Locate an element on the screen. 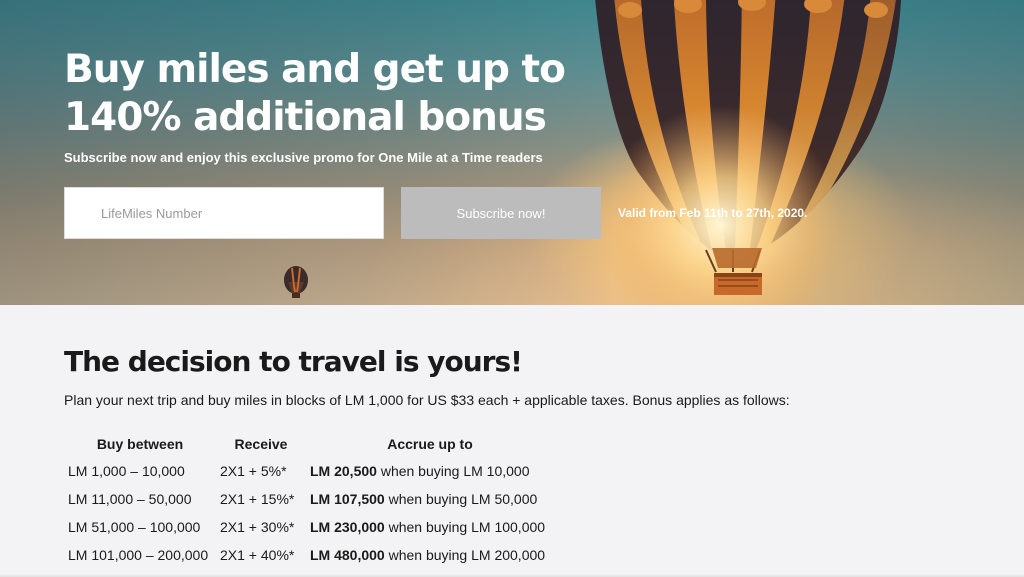 This screenshot has width=1024, height=577. header-accrue-up-to: Accrue up to is located at coordinates (430, 444).